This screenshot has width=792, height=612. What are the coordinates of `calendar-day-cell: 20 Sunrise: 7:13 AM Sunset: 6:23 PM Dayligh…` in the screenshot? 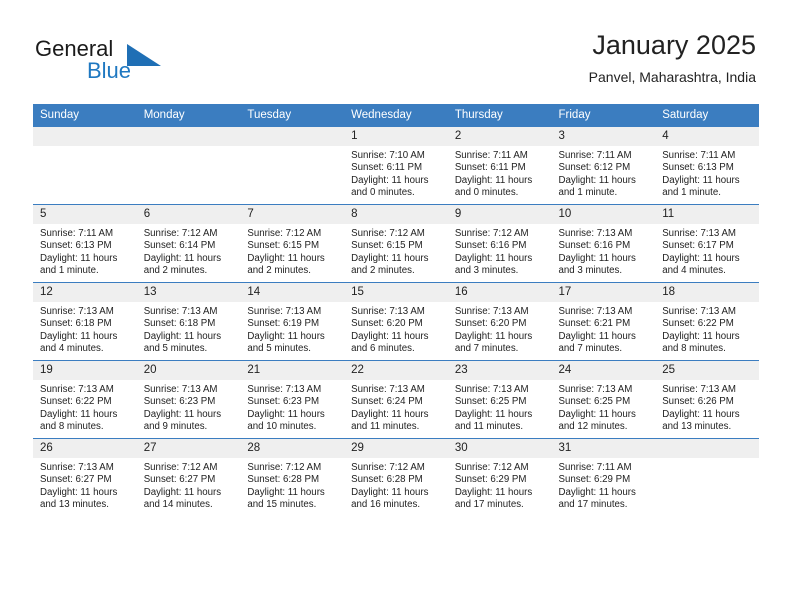 It's located at (188, 399).